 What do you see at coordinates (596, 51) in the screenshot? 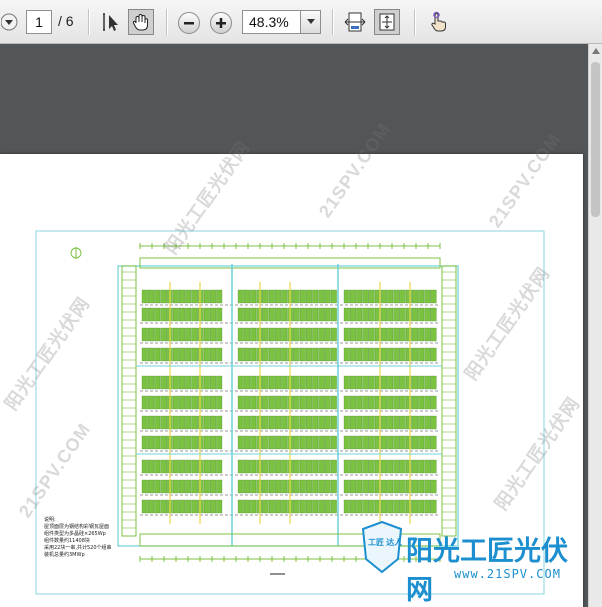
I see `scroll-up-icon` at bounding box center [596, 51].